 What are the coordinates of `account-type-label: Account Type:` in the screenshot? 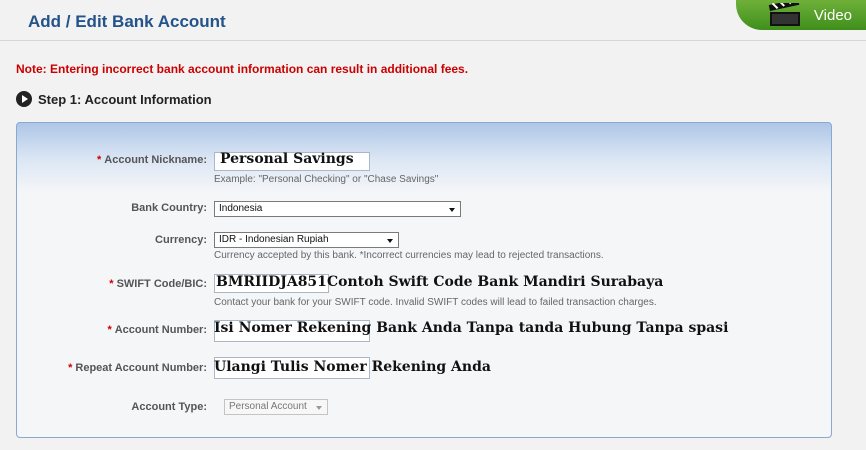 It's located at (169, 407).